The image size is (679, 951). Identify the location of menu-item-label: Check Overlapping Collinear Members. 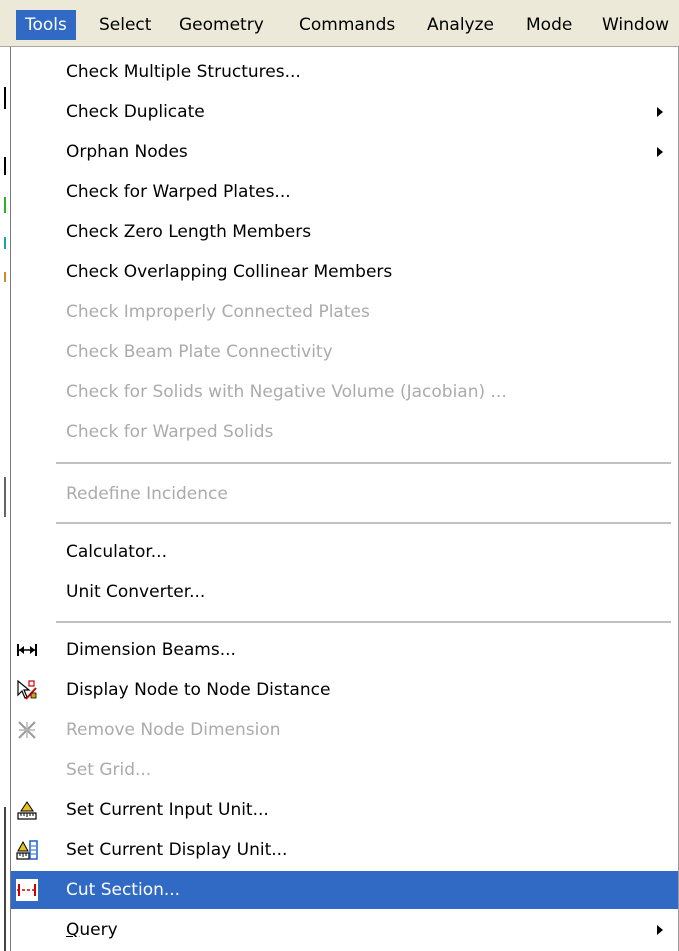
(229, 272).